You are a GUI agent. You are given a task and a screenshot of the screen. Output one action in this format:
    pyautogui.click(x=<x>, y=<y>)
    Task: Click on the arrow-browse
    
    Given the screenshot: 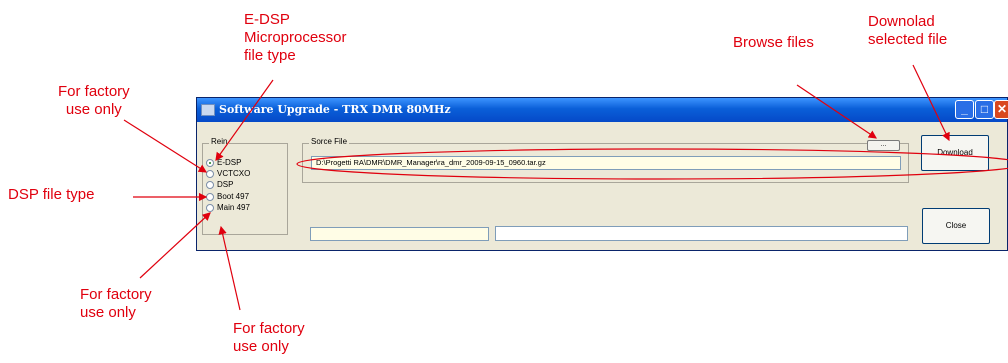 What is the action you would take?
    pyautogui.click(x=836, y=111)
    